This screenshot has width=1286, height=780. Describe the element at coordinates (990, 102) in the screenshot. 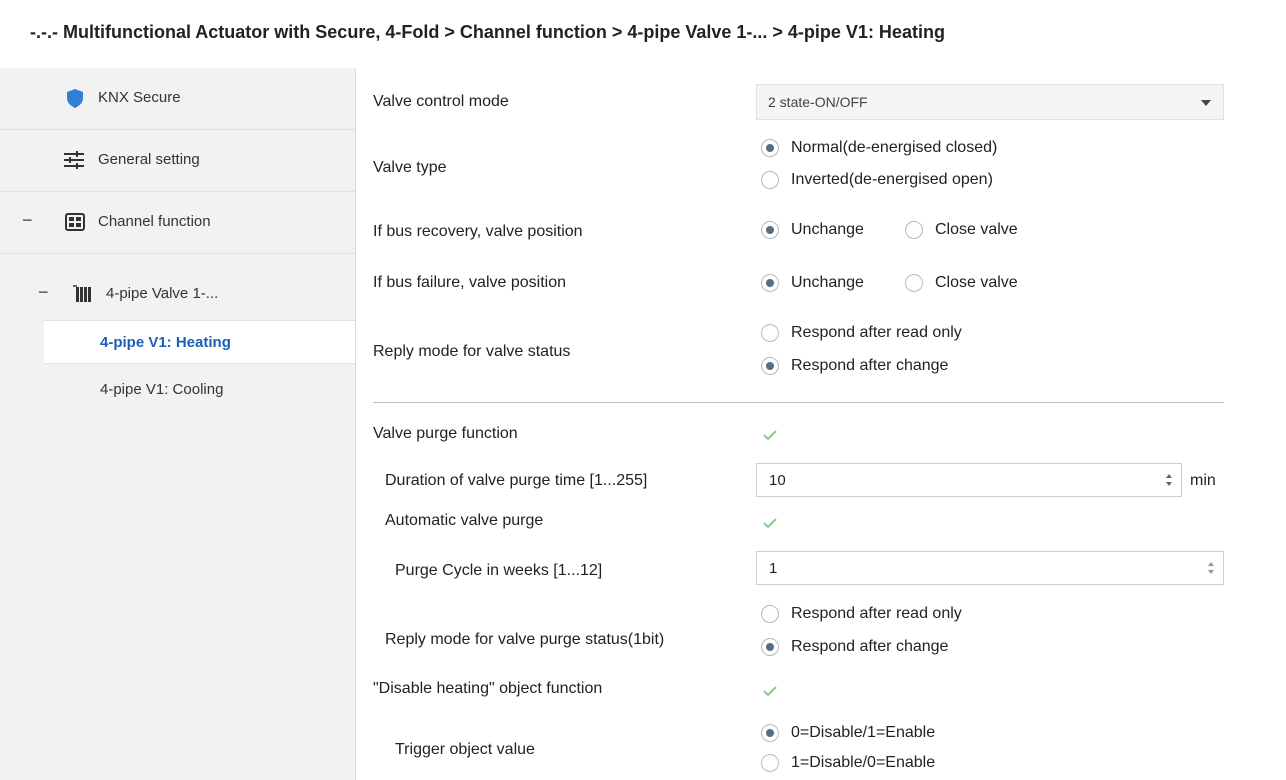

I see `valve-control-mode-select: 2 state-ON/OFF` at that location.